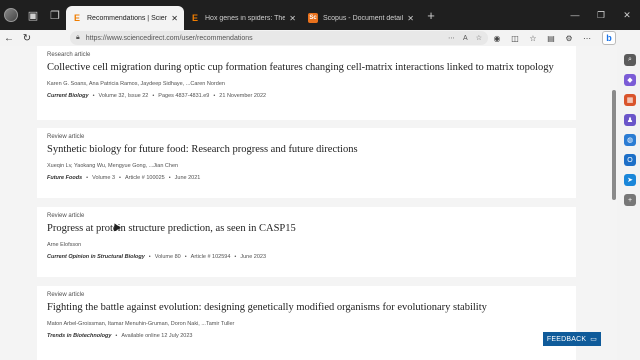 The height and width of the screenshot is (360, 640). What do you see at coordinates (533, 38) in the screenshot?
I see `favorites-icon: ☆` at bounding box center [533, 38].